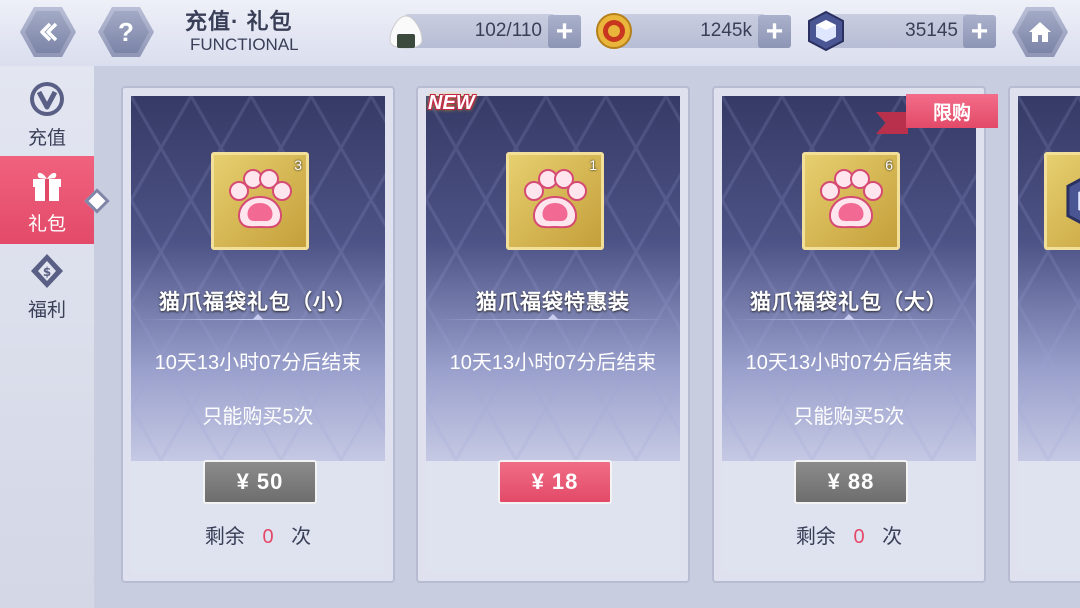 This screenshot has height=608, width=1080. Describe the element at coordinates (726, 30) in the screenshot. I see `gold-value: 1245k` at that location.